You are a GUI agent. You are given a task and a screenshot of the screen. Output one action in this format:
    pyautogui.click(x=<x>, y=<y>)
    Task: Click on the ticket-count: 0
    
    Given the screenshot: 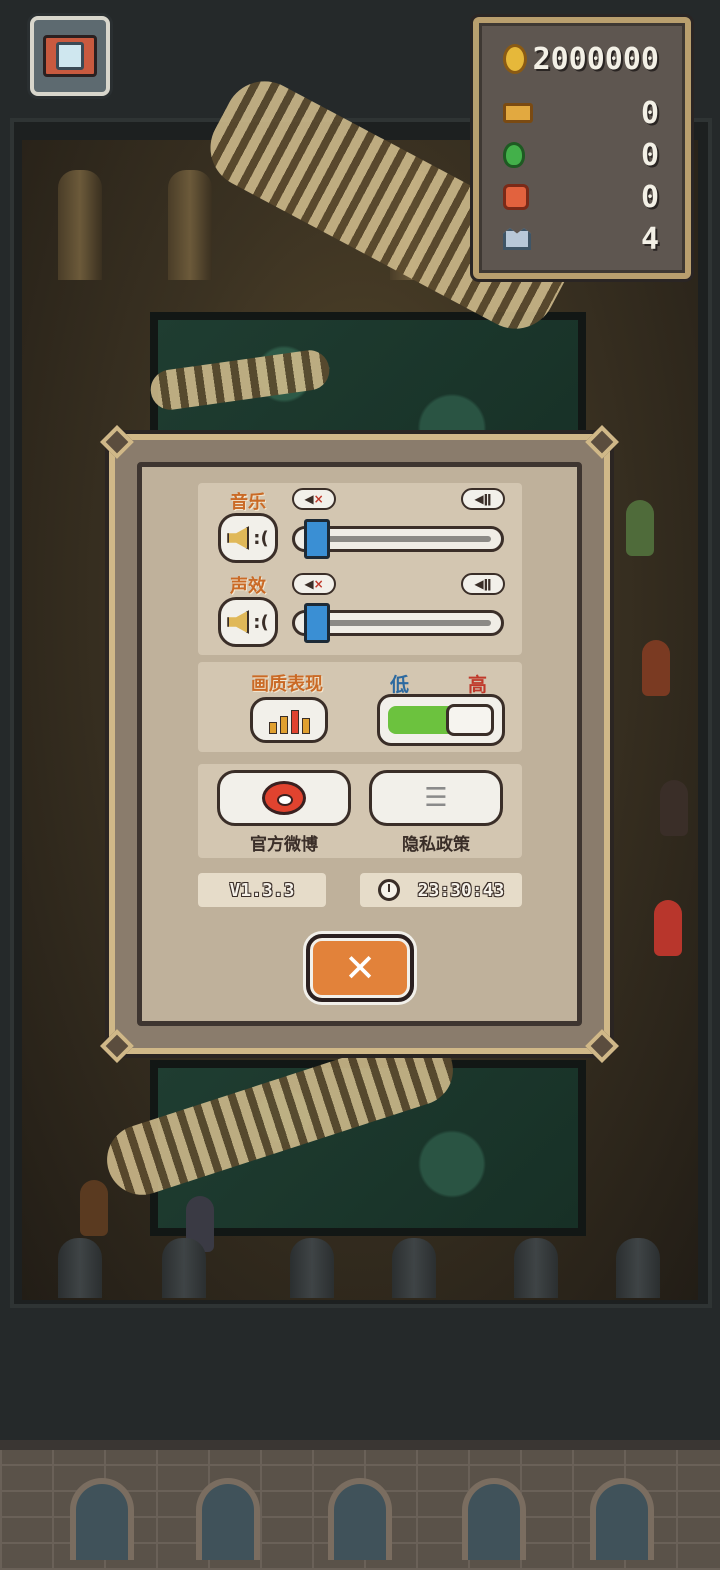 What is the action you would take?
    pyautogui.click(x=649, y=113)
    